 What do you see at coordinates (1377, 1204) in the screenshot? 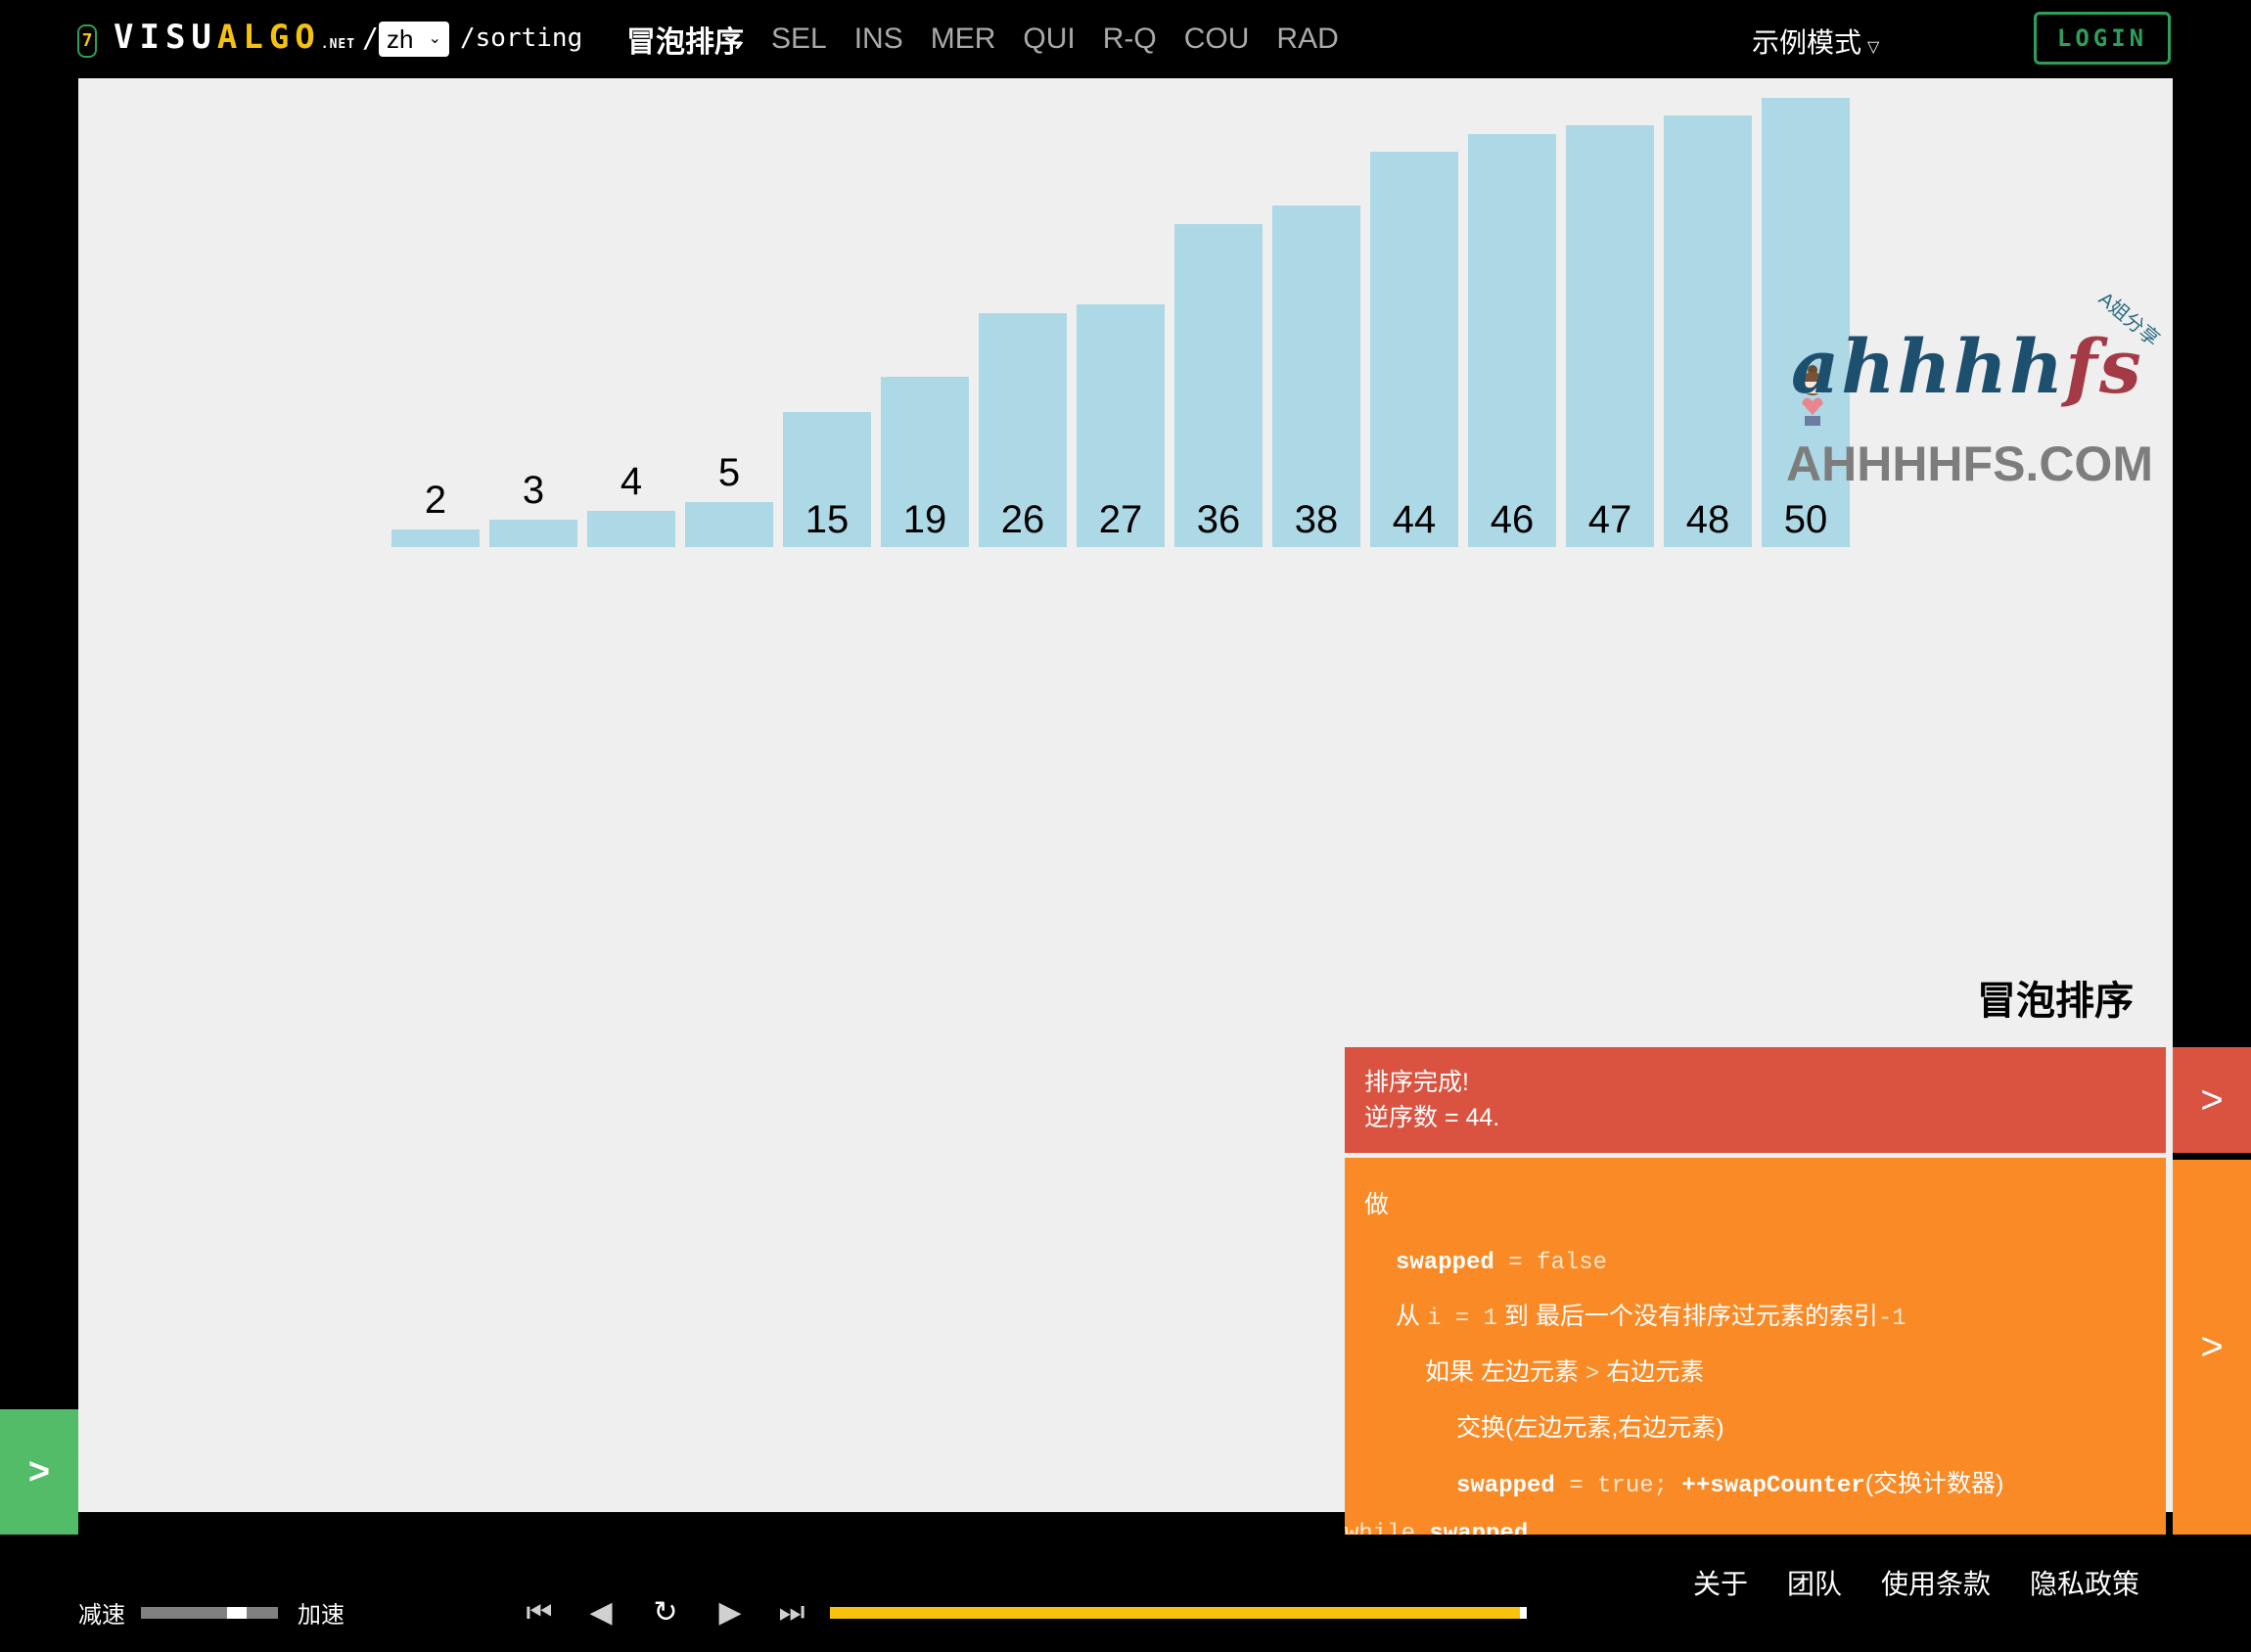
I see `code-text: 做` at bounding box center [1377, 1204].